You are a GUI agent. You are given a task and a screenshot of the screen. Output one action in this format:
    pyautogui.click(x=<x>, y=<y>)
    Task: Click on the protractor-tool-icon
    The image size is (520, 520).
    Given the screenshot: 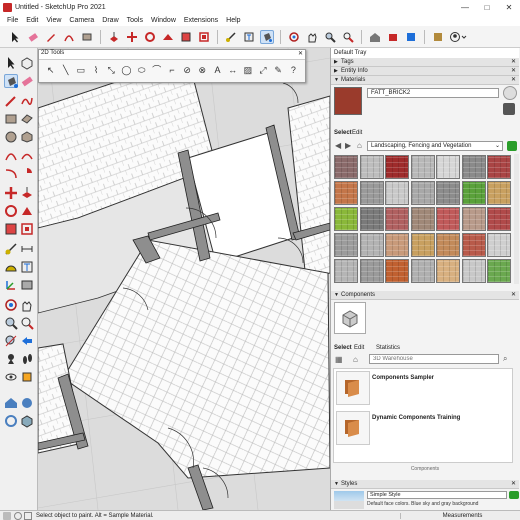 What is the action you would take?
    pyautogui.click(x=11, y=267)
    